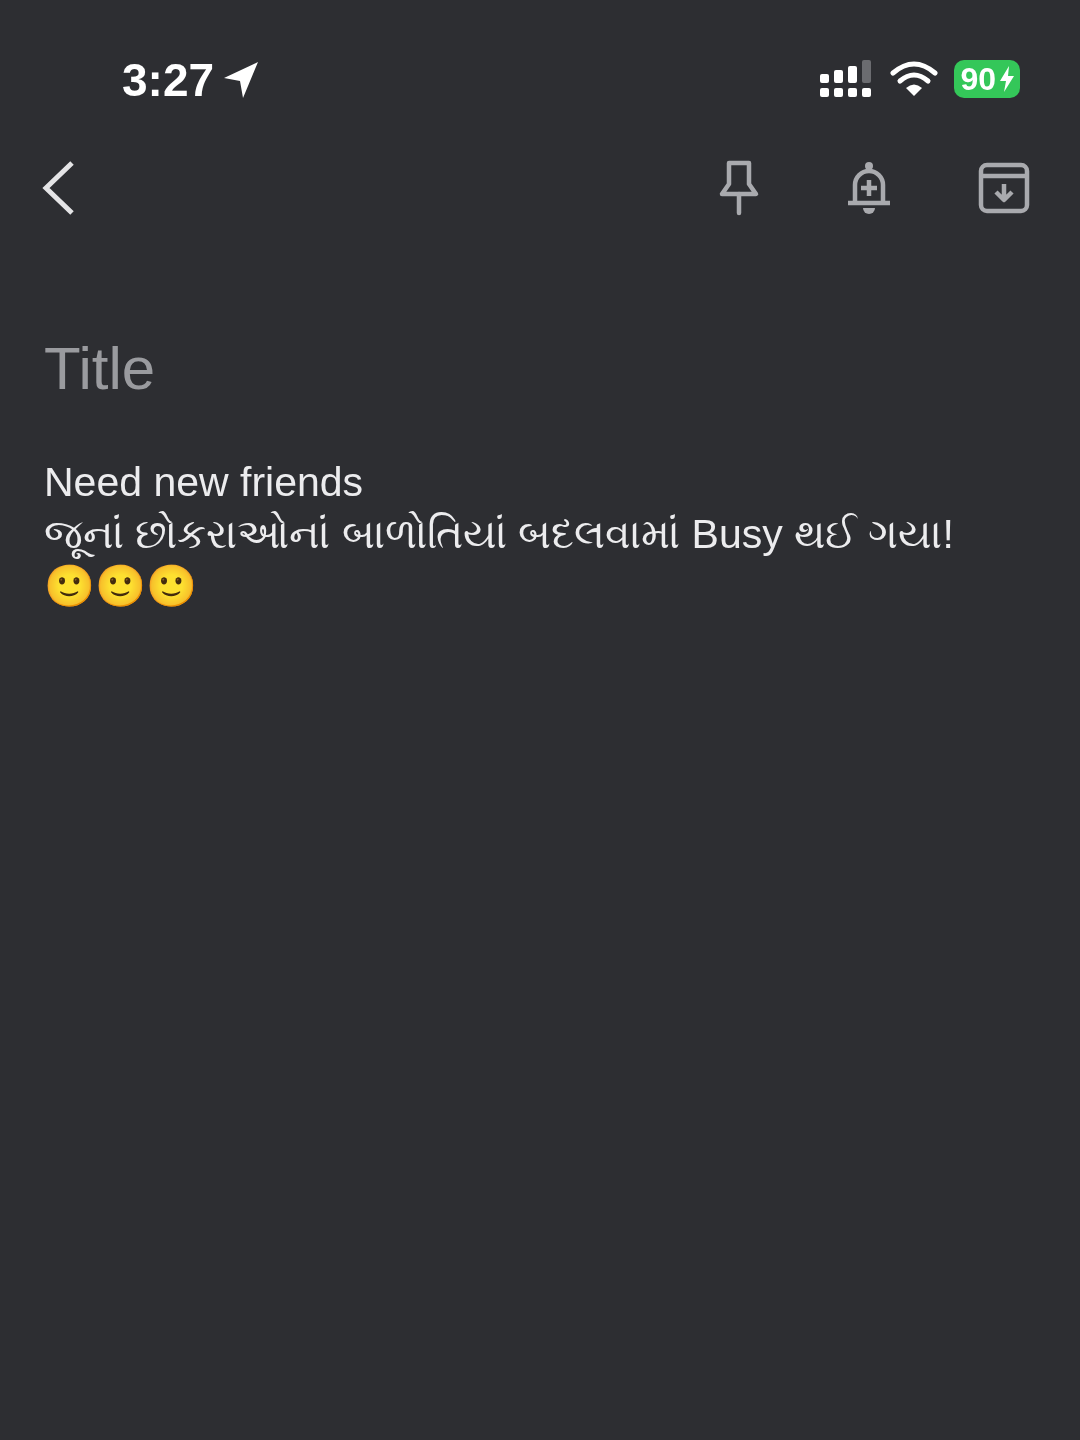 This screenshot has width=1080, height=1440. What do you see at coordinates (914, 79) in the screenshot?
I see `wifi-icon` at bounding box center [914, 79].